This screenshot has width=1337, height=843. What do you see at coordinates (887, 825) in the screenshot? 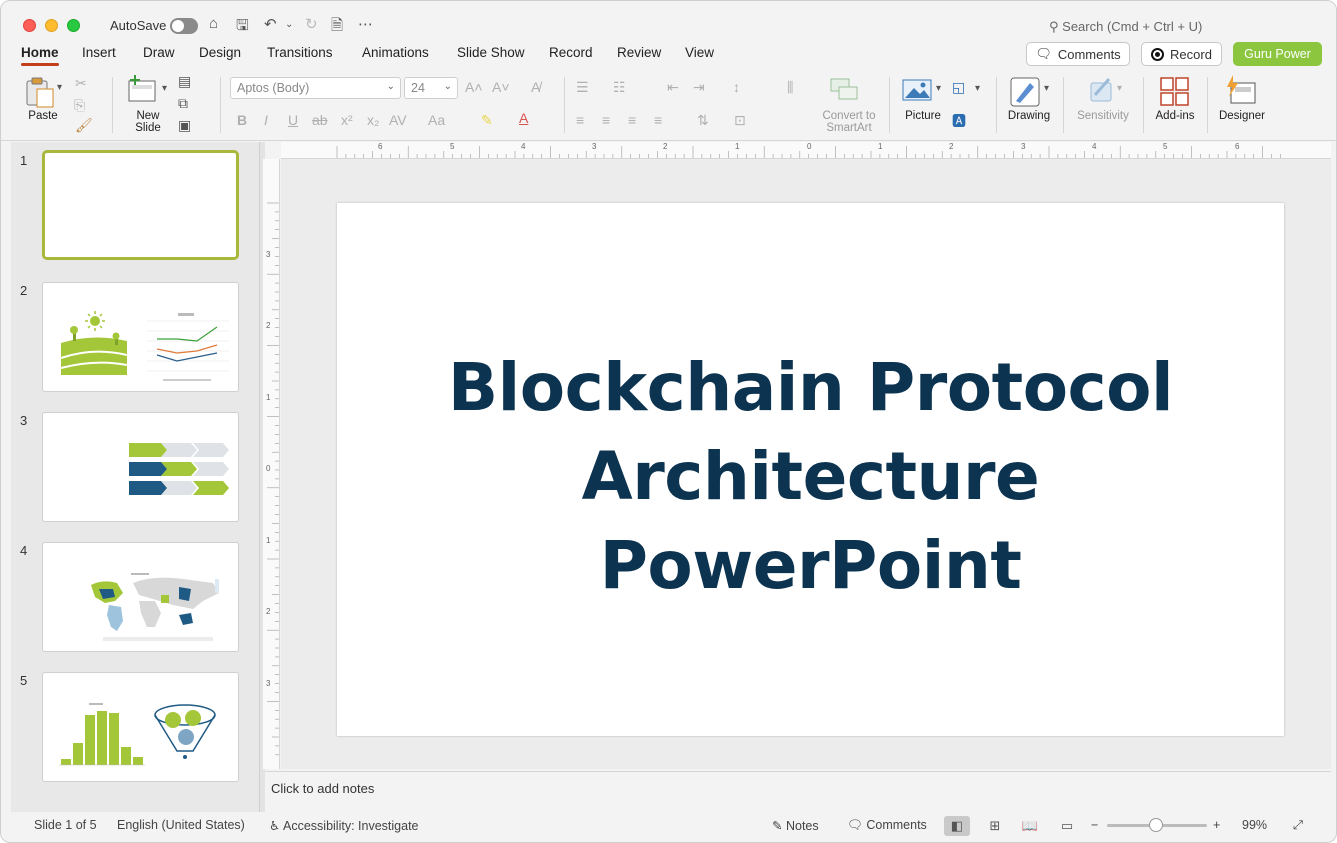
I see `status-comments-button: 🗨 Comments` at bounding box center [887, 825].